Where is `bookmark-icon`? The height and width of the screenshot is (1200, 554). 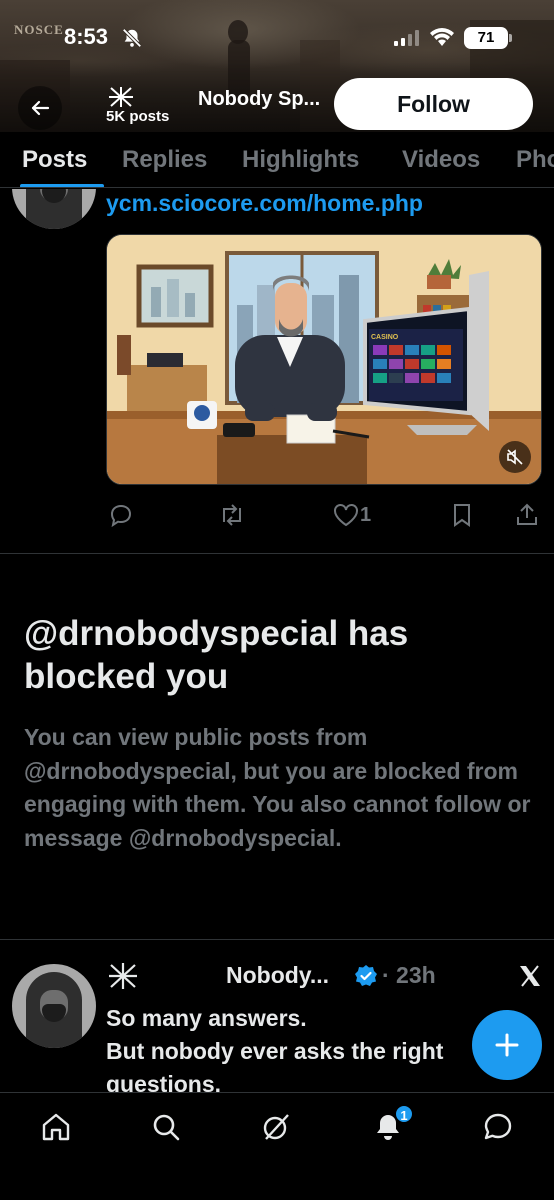 bookmark-icon is located at coordinates (462, 515).